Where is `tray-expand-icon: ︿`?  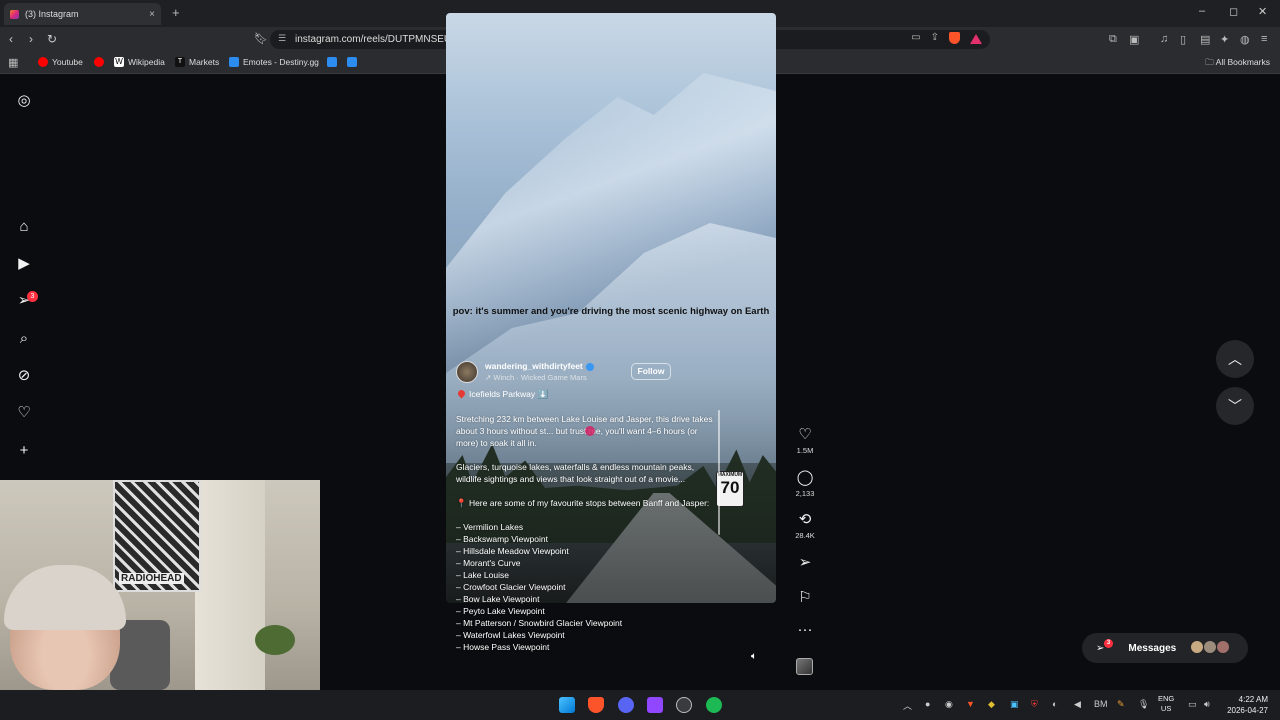 tray-expand-icon: ︿ is located at coordinates (907, 705).